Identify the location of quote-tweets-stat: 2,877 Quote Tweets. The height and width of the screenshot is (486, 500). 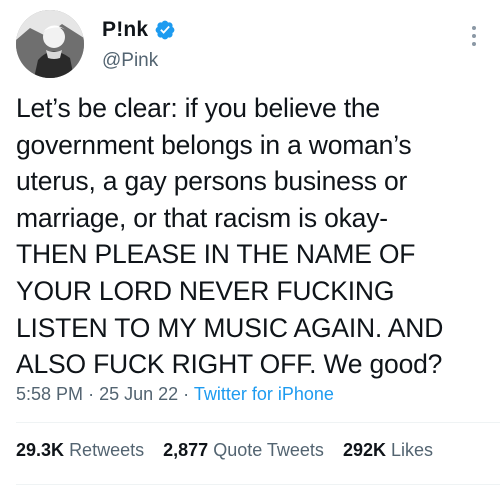
(243, 450).